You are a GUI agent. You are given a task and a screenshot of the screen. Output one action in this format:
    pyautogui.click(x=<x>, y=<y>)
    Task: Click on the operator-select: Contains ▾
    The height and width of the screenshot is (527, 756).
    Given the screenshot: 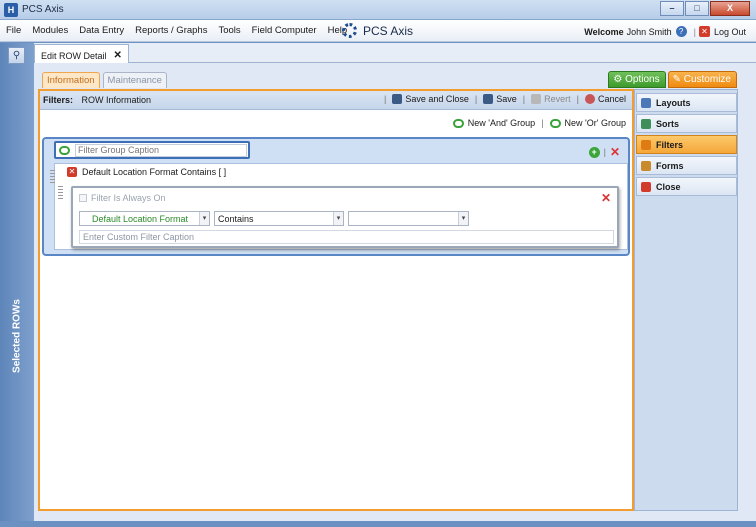 What is the action you would take?
    pyautogui.click(x=279, y=218)
    